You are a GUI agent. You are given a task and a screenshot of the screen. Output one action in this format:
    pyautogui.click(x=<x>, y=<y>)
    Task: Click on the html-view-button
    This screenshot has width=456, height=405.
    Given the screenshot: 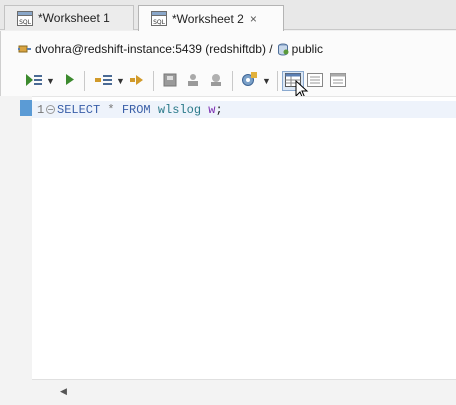 What is the action you would take?
    pyautogui.click(x=338, y=81)
    